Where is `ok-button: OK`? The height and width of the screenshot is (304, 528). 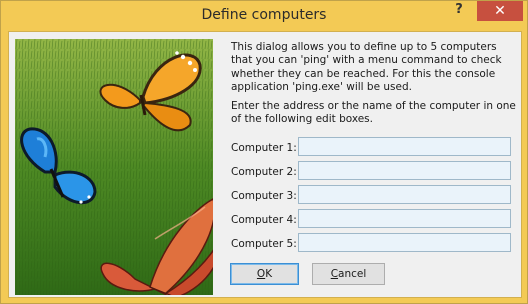
ok-button: OK is located at coordinates (264, 274).